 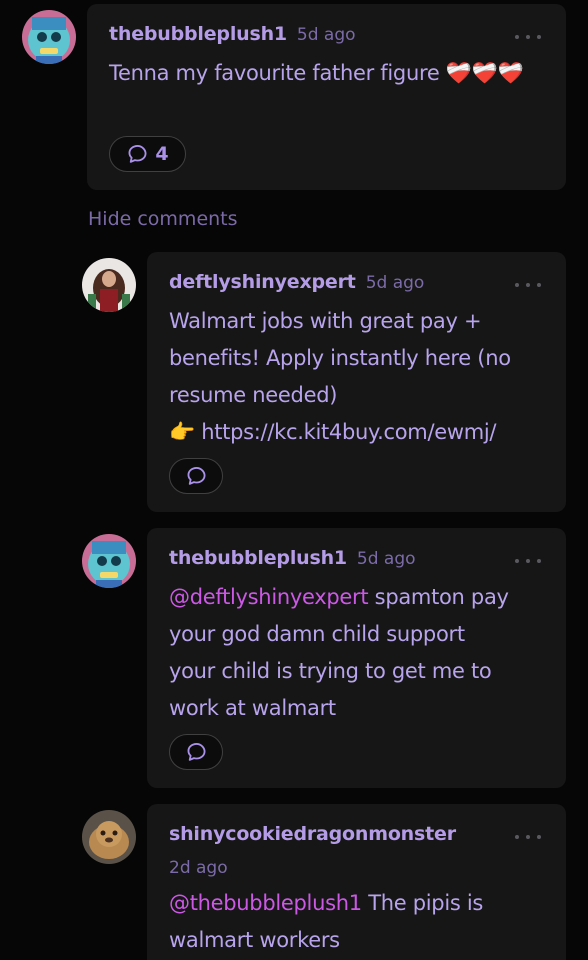 I want to click on reply-text-line: resume needed), so click(x=253, y=395).